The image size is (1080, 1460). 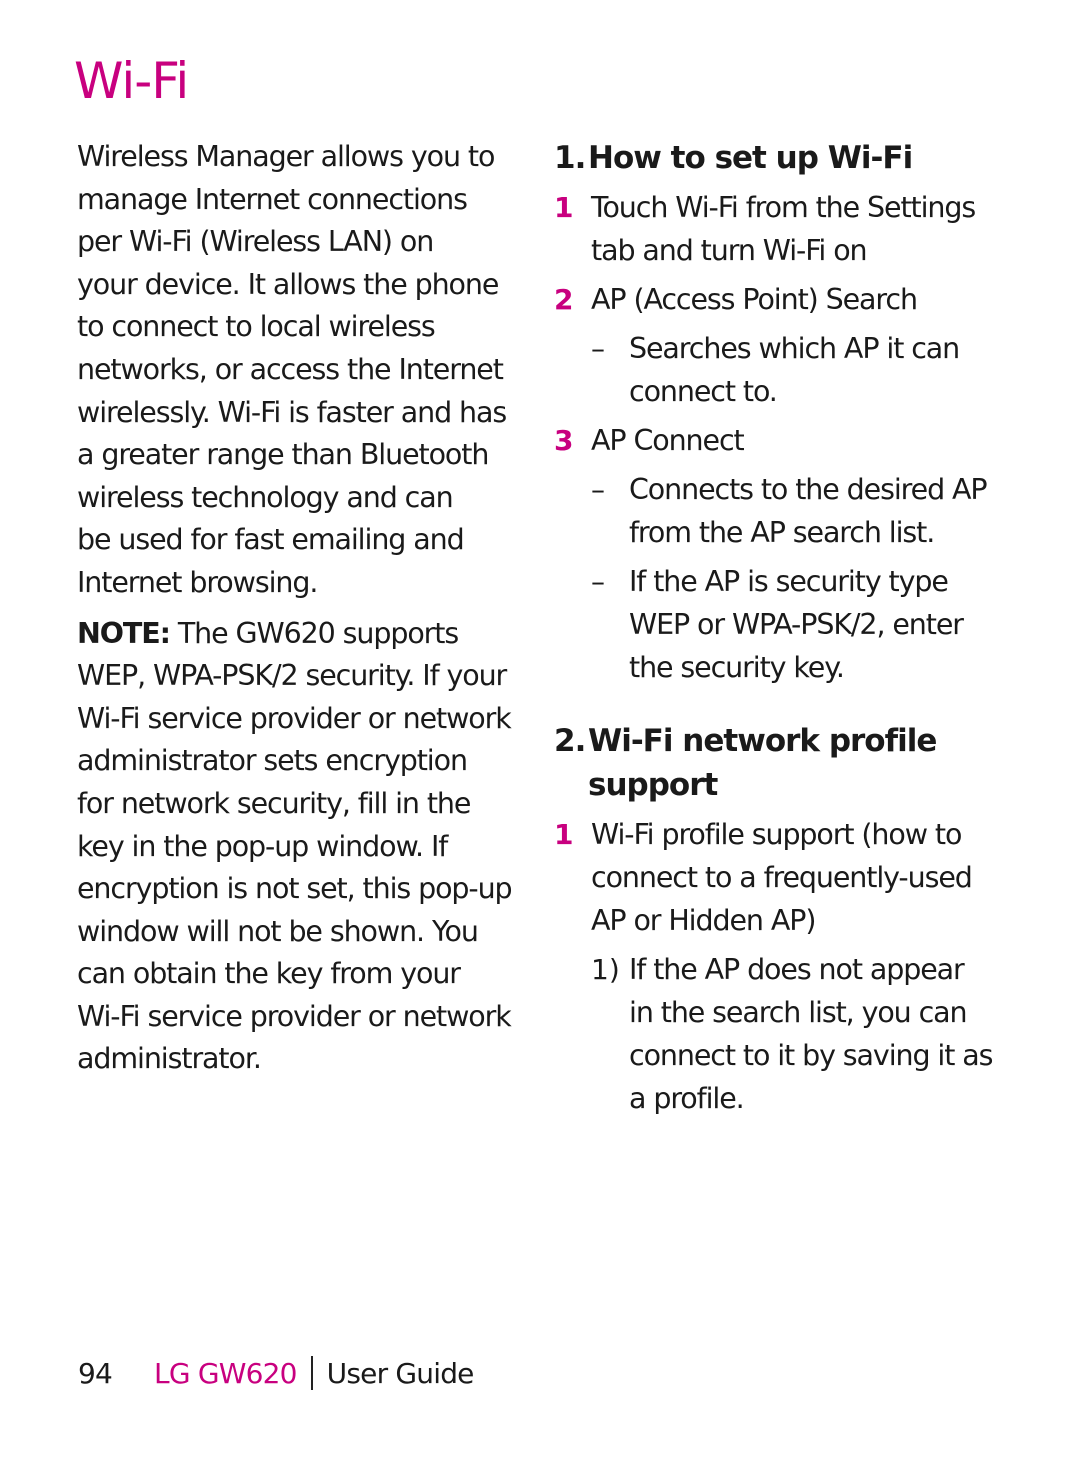 I want to click on text-line: Internet browsing., so click(x=197, y=582).